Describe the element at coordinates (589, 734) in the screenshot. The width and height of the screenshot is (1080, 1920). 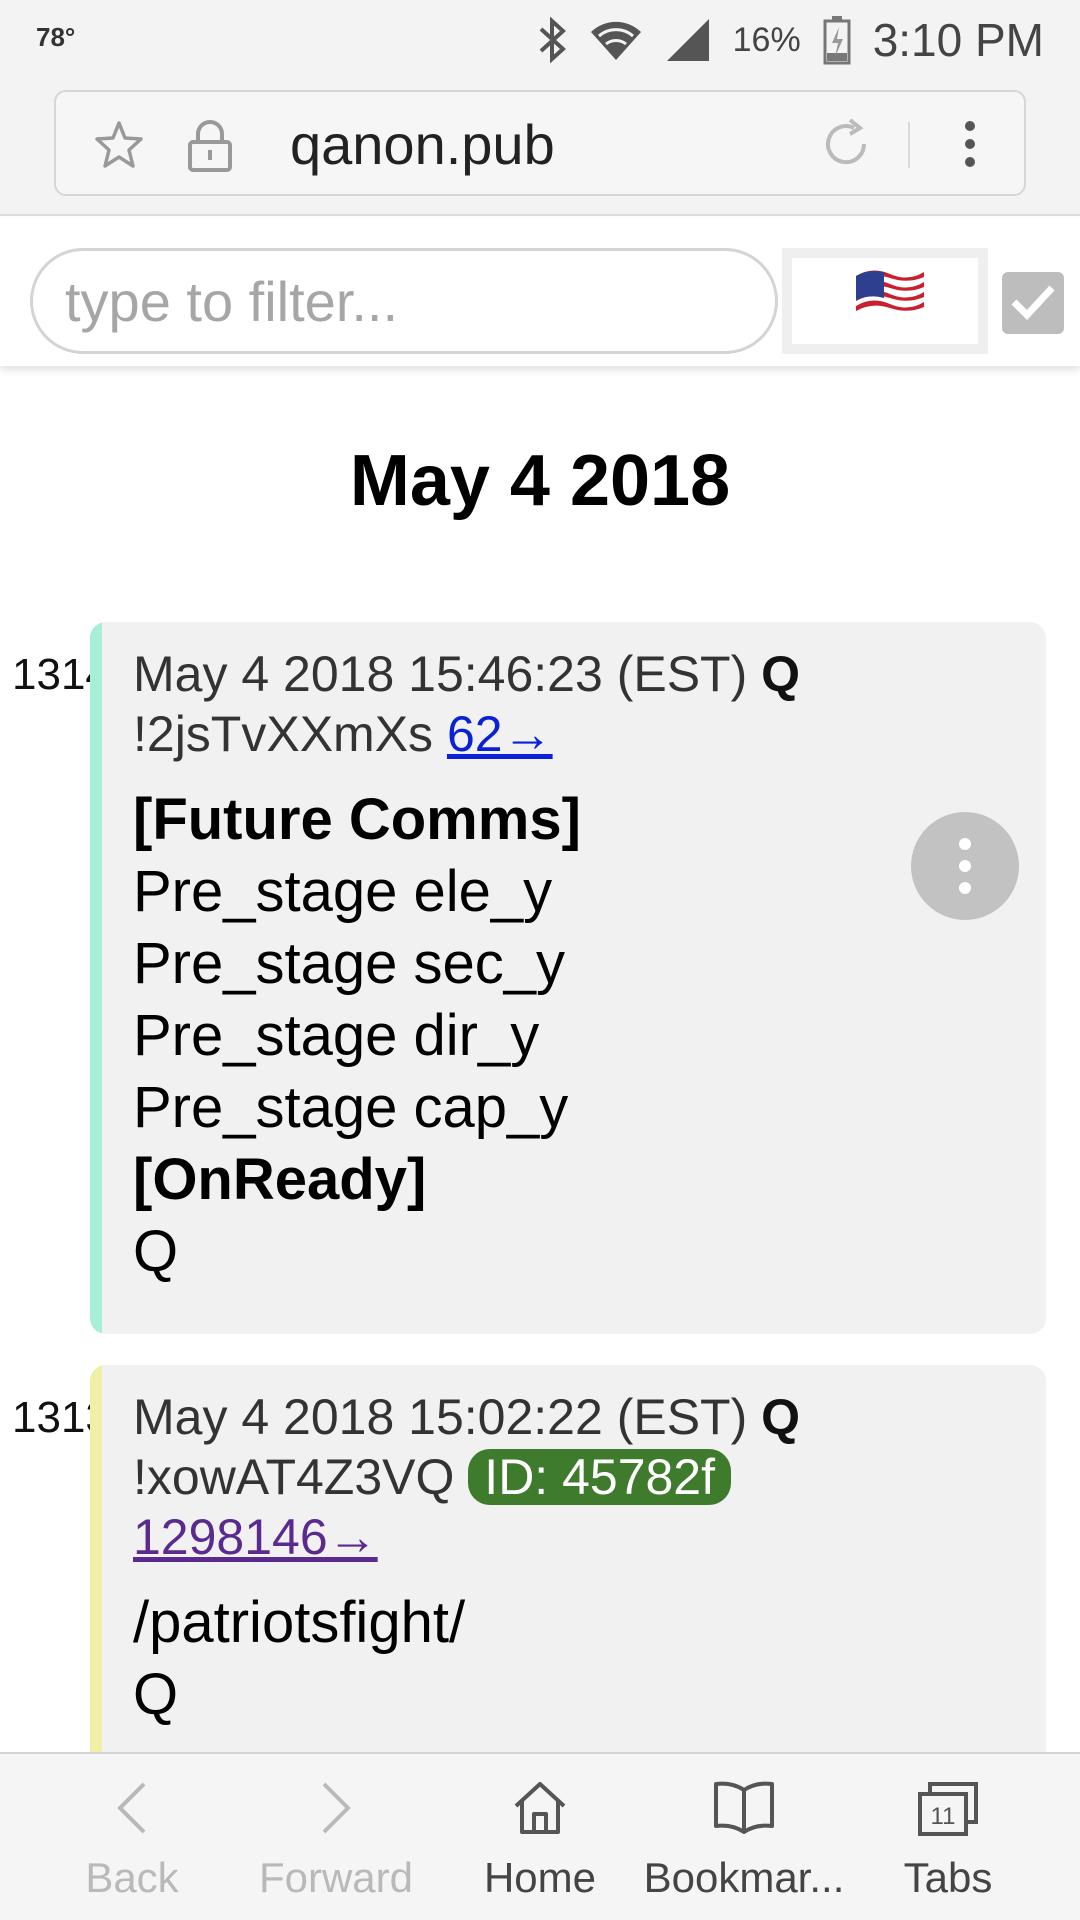
I see `post-meta-second: !2jsTvXXmXs 62→` at that location.